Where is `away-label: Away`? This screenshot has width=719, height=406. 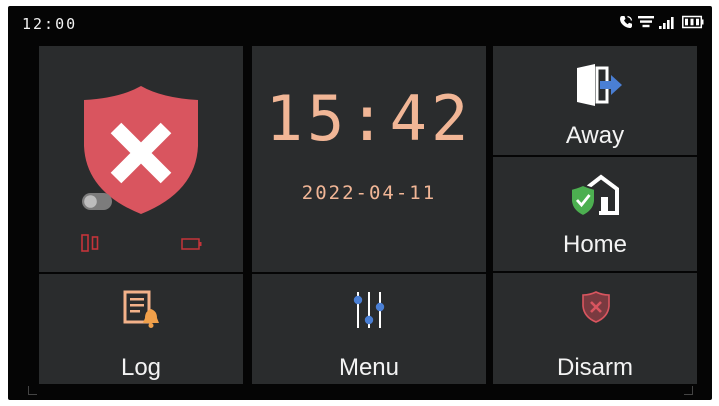 away-label: Away is located at coordinates (595, 135).